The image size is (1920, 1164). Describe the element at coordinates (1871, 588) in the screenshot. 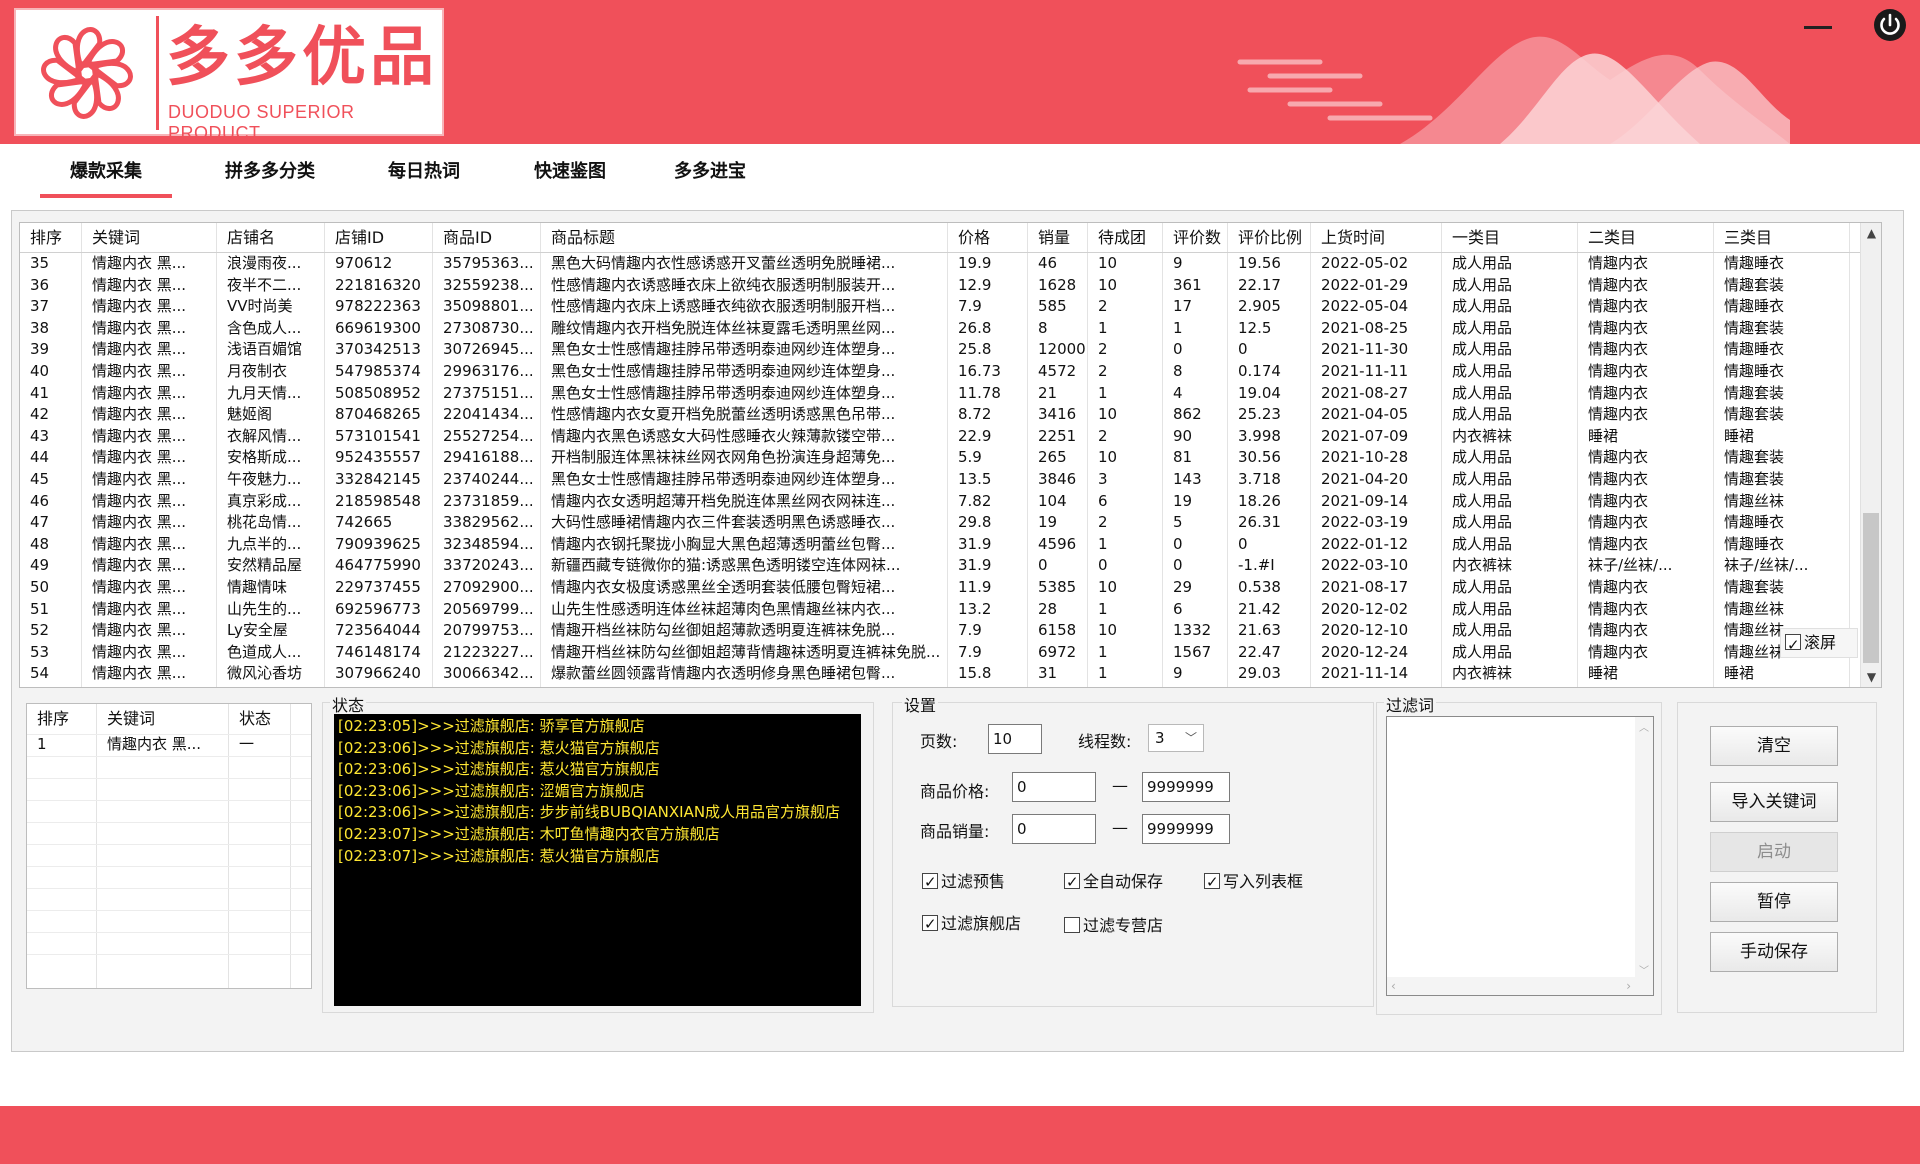

I see `scroll-thumb` at that location.